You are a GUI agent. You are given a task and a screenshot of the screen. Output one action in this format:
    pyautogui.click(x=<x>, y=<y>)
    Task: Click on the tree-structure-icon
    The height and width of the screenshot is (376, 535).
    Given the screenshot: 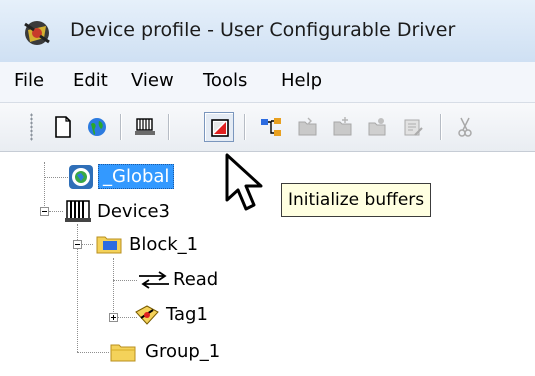 What is the action you would take?
    pyautogui.click(x=271, y=127)
    